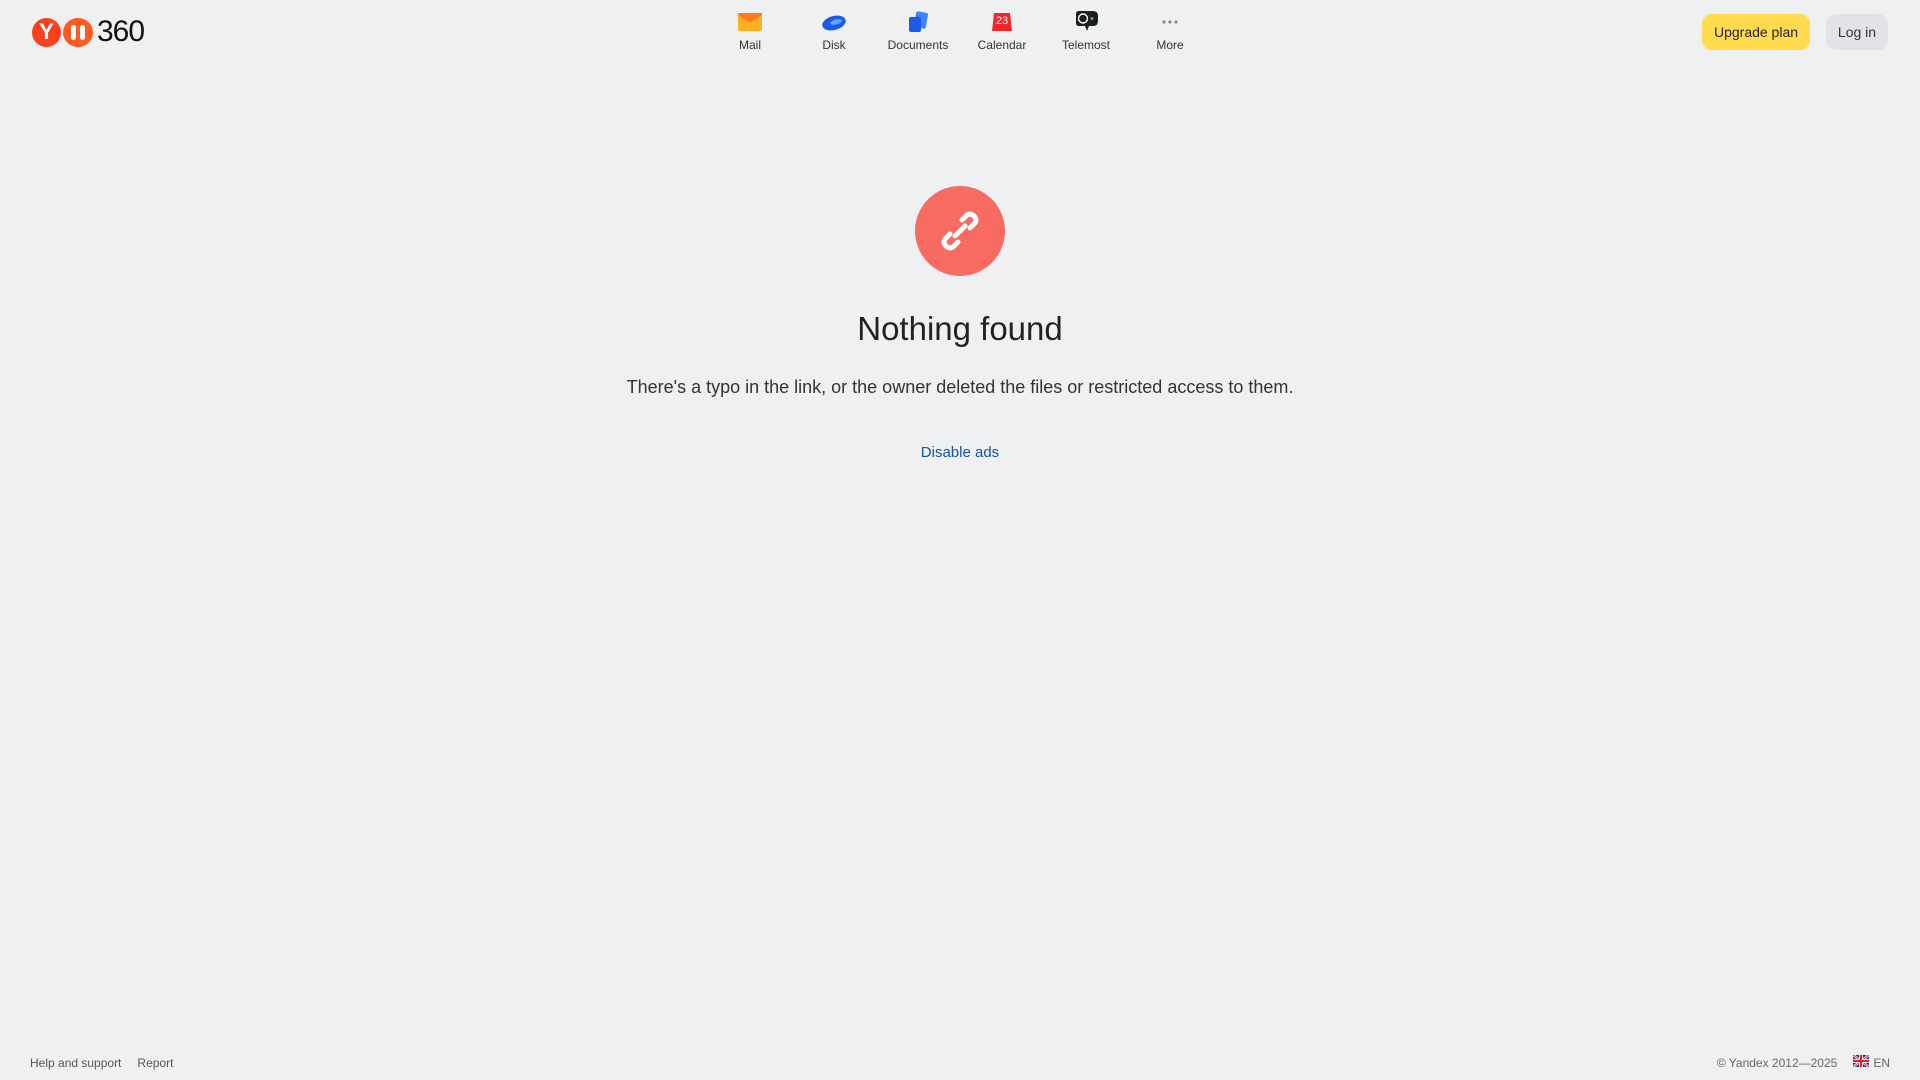 The height and width of the screenshot is (1080, 1920). Describe the element at coordinates (155, 1063) in the screenshot. I see `report-link: Report` at that location.